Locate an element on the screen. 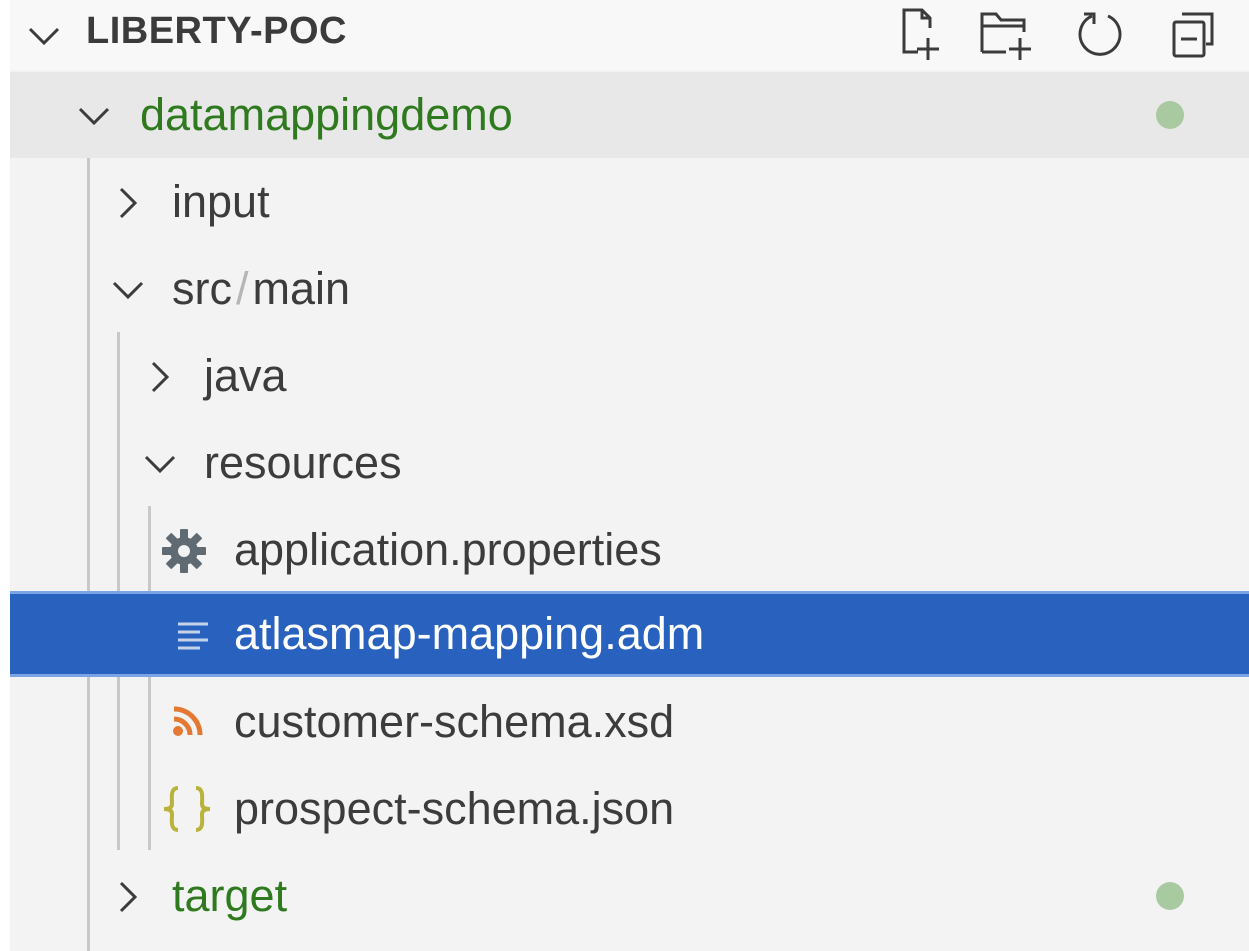  folder-label: target is located at coordinates (230, 895).